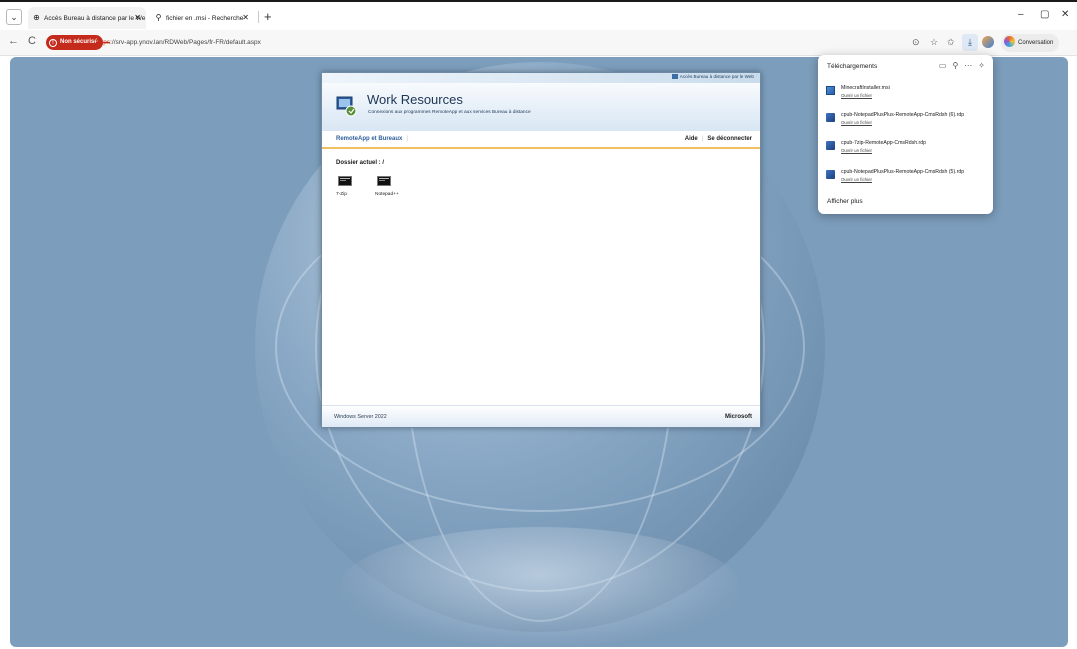  What do you see at coordinates (540, 587) in the screenshot?
I see `globe-base` at bounding box center [540, 587].